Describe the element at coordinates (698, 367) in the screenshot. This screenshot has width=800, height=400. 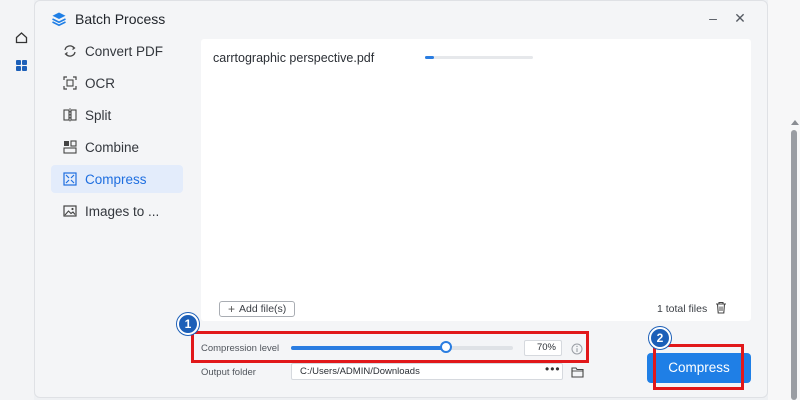
I see `annotation-box-compress-button` at that location.